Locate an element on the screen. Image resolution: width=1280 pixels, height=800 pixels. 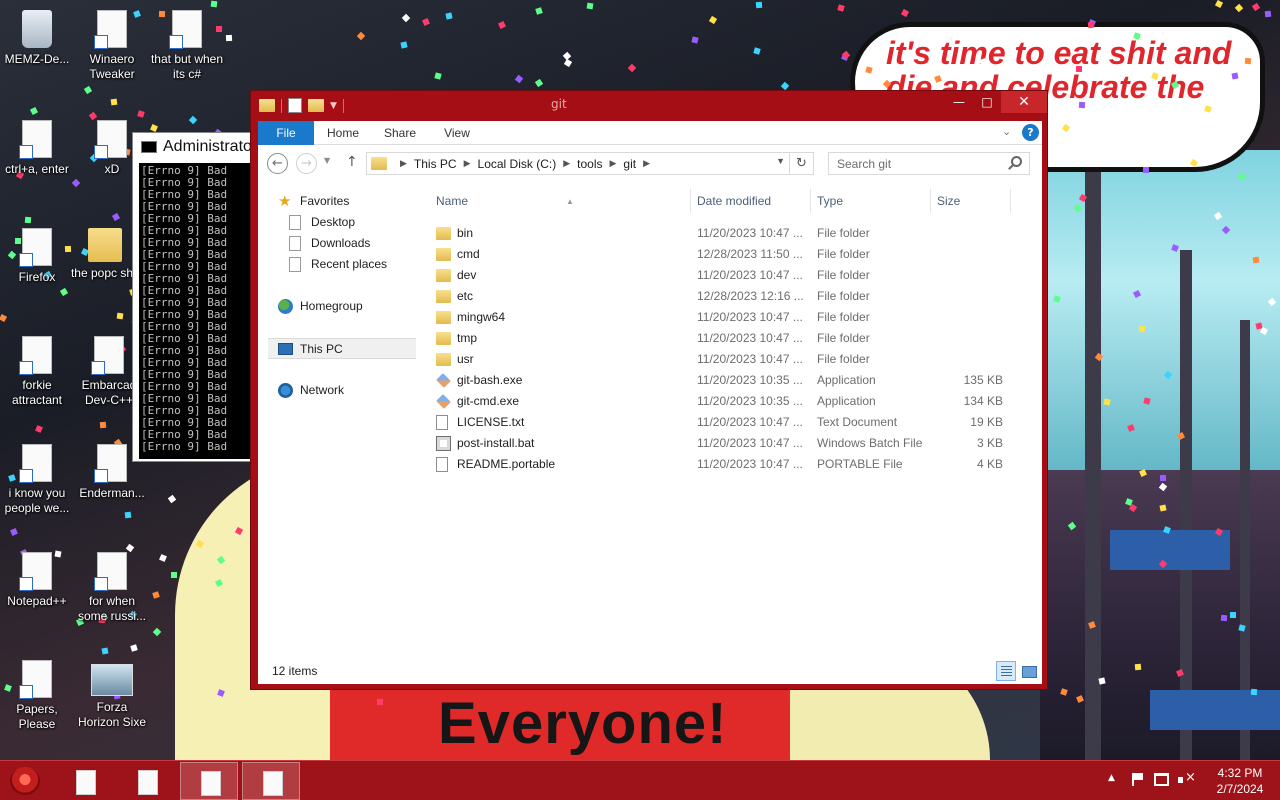
nav-favorites: ★ Favorites is located at coordinates (343, 201).